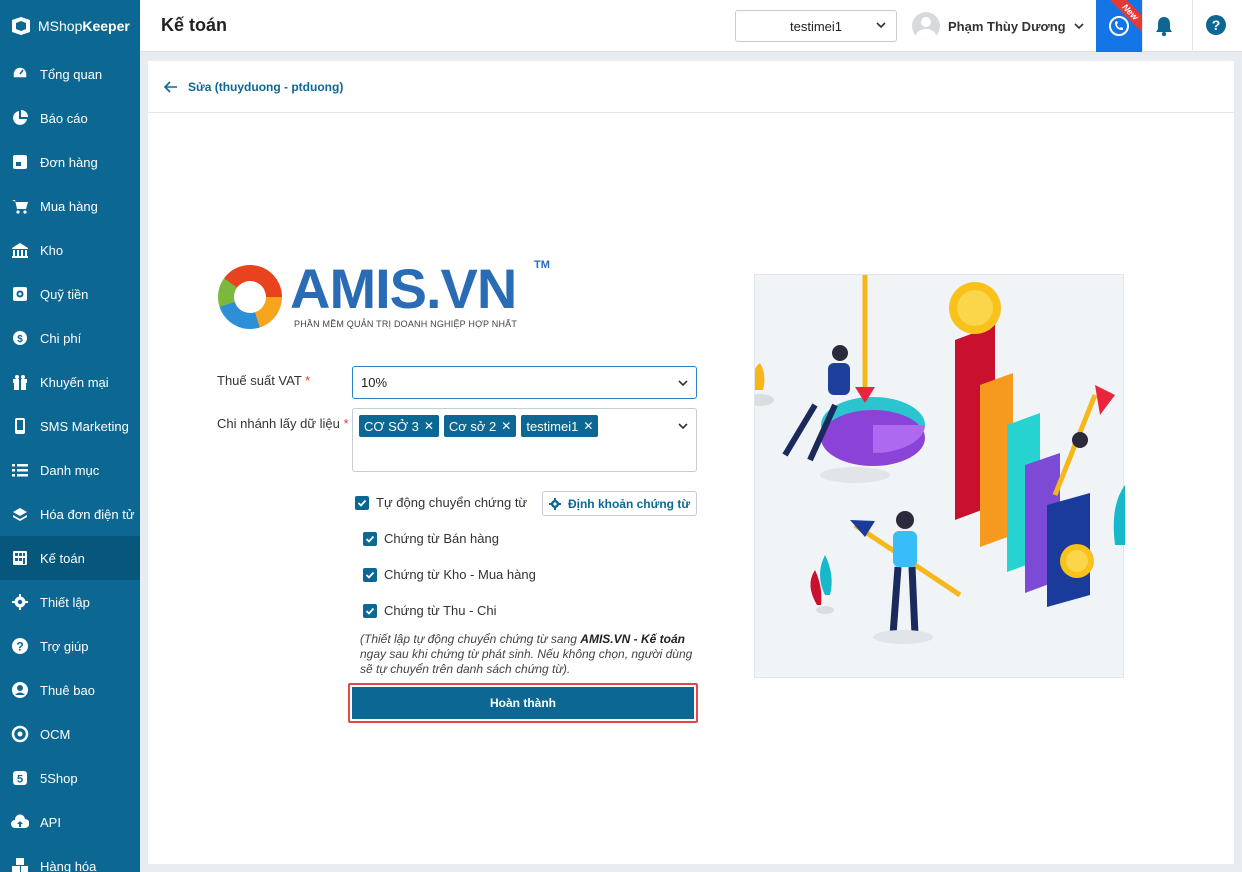 This screenshot has width=1242, height=872. I want to click on breadcrumb: Sửa (thuyduong - ptduong), so click(691, 87).